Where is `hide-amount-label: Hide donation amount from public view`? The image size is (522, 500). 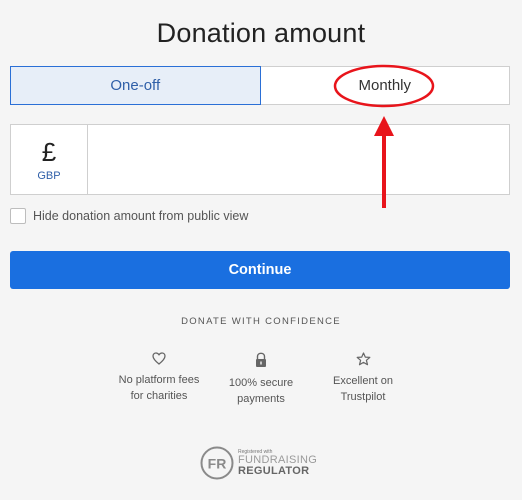 hide-amount-label: Hide donation amount from public view is located at coordinates (140, 216).